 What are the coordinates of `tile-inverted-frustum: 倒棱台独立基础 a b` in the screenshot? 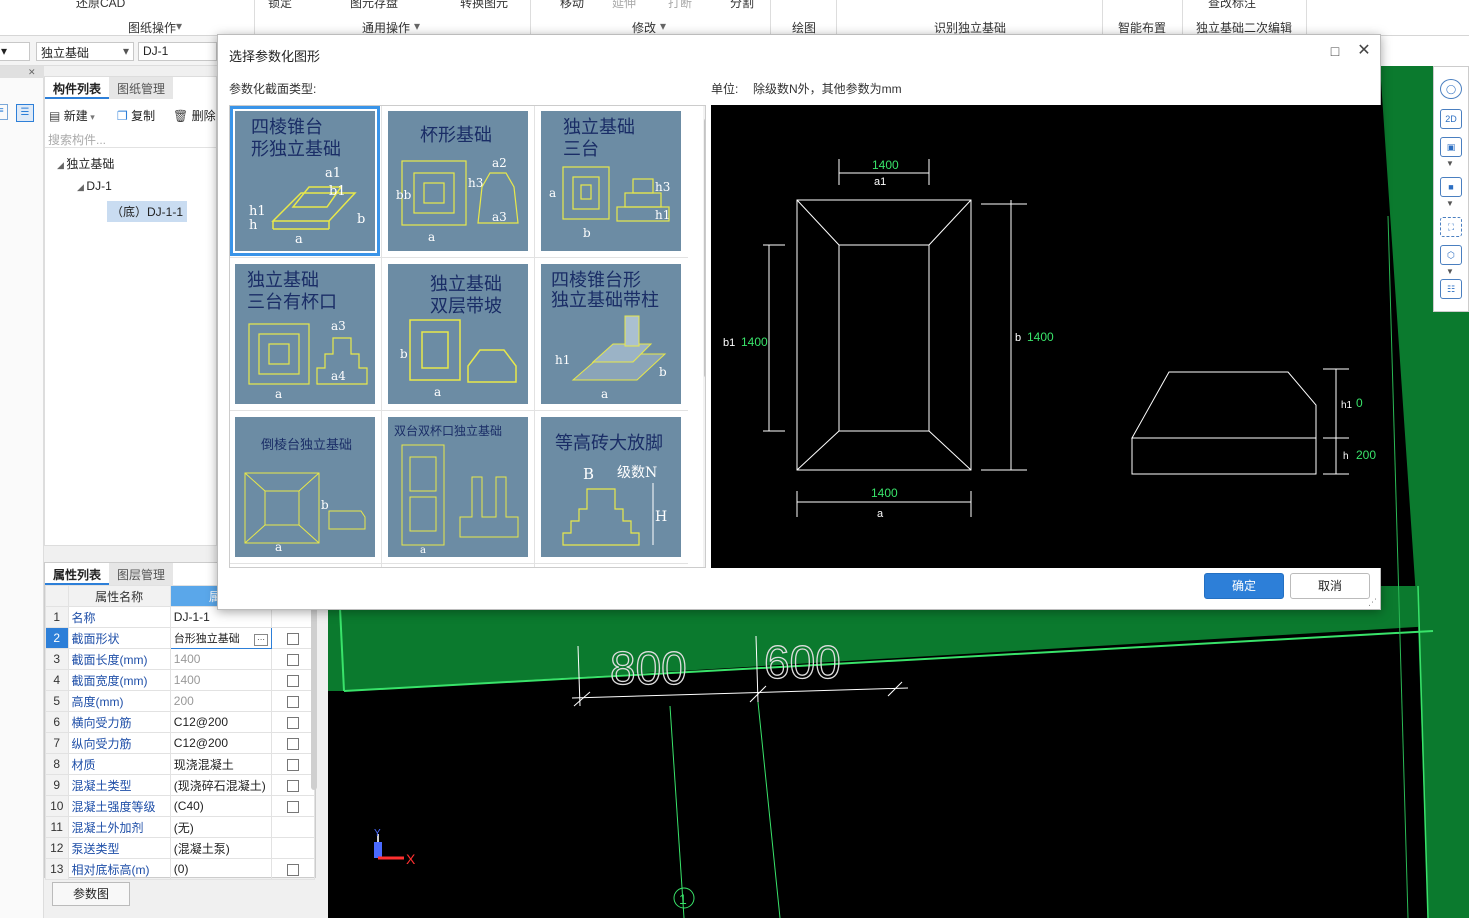 It's located at (305, 487).